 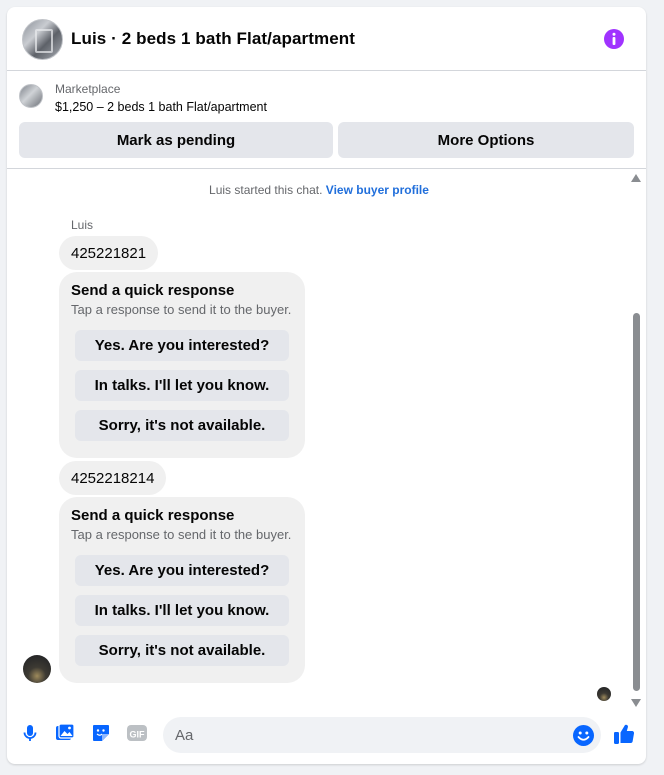 I want to click on scroll-down-arrow-icon, so click(x=636, y=703).